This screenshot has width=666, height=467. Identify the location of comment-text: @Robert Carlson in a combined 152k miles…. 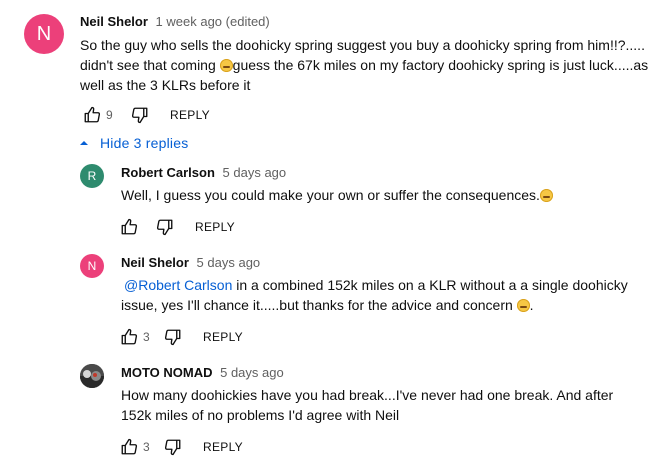
(374, 295).